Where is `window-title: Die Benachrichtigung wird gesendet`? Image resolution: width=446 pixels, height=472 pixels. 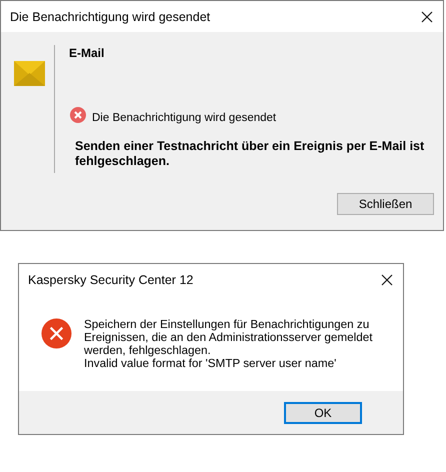 window-title: Die Benachrichtigung wird gesendet is located at coordinates (110, 17).